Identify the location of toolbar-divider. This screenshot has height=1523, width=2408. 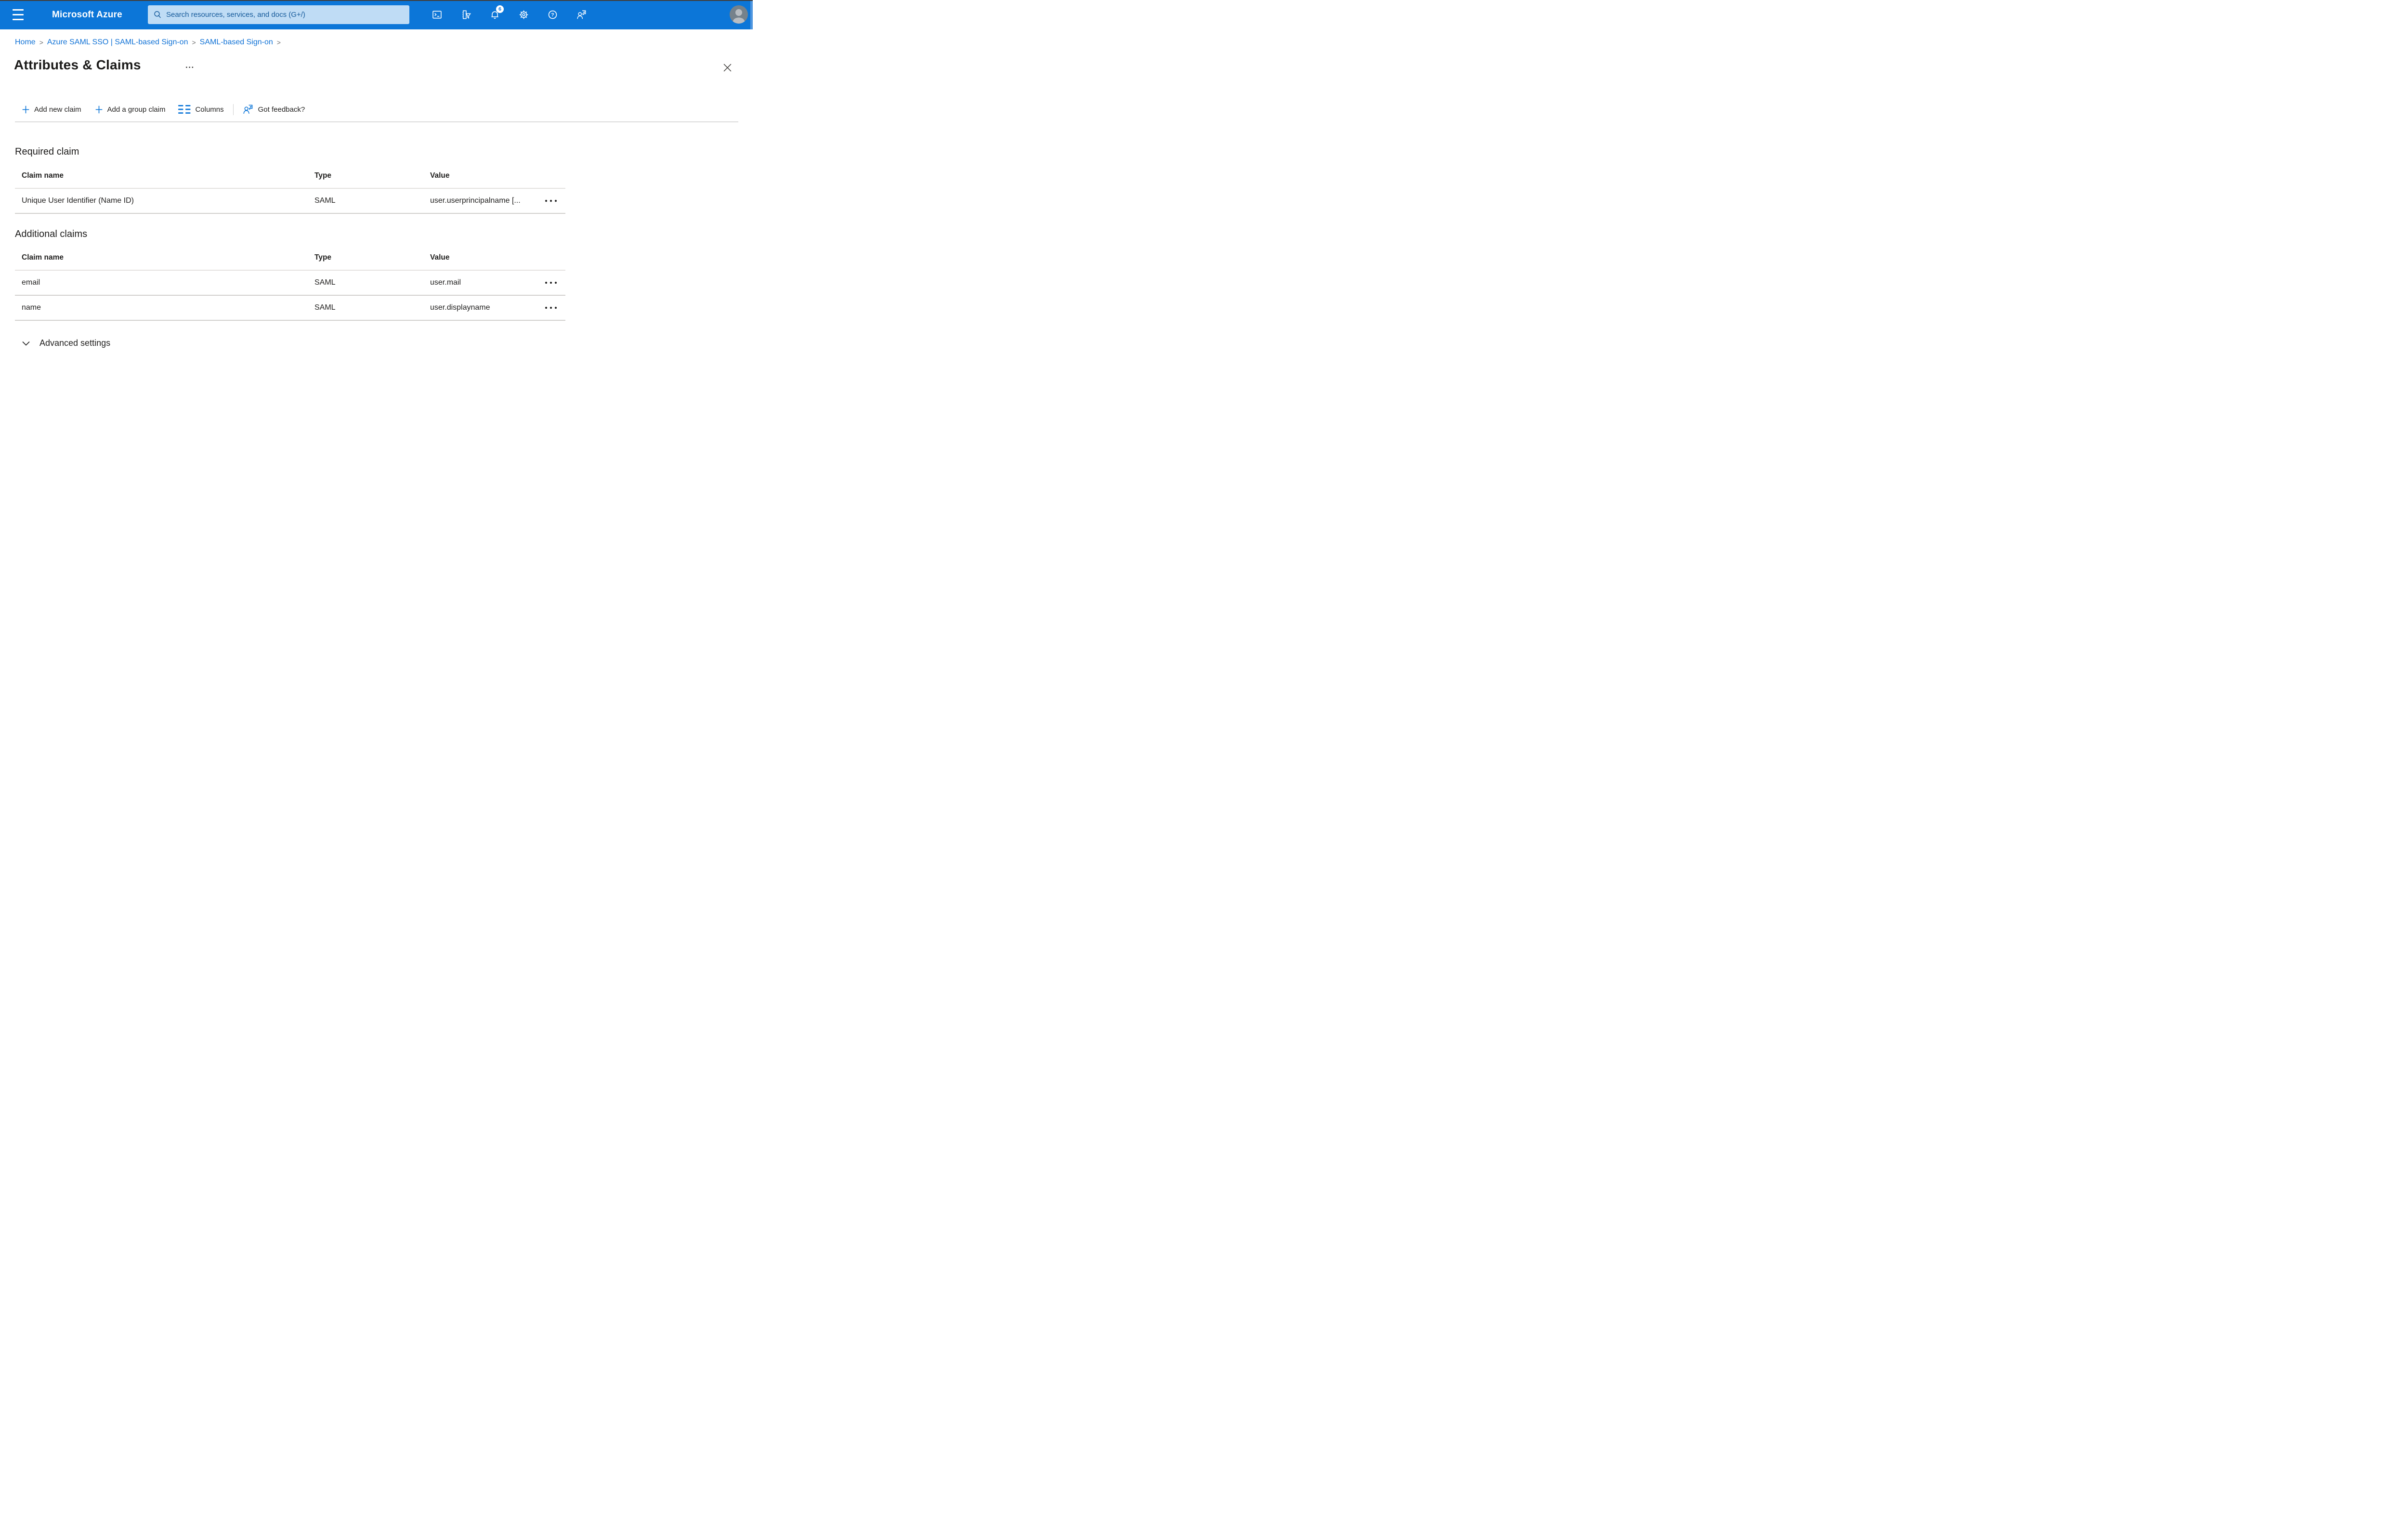
(233, 109).